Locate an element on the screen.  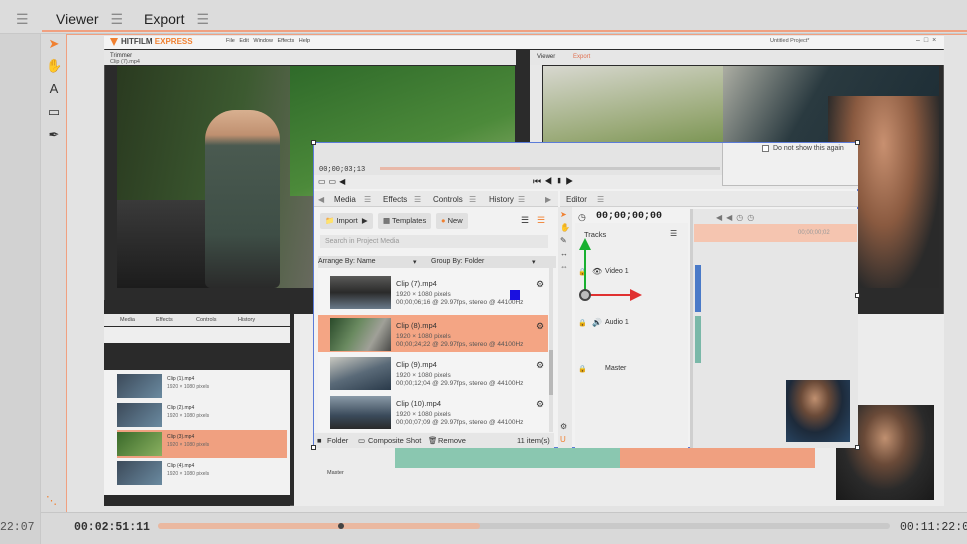
overlay-folder-label: Folder is located at coordinates (338, 440).